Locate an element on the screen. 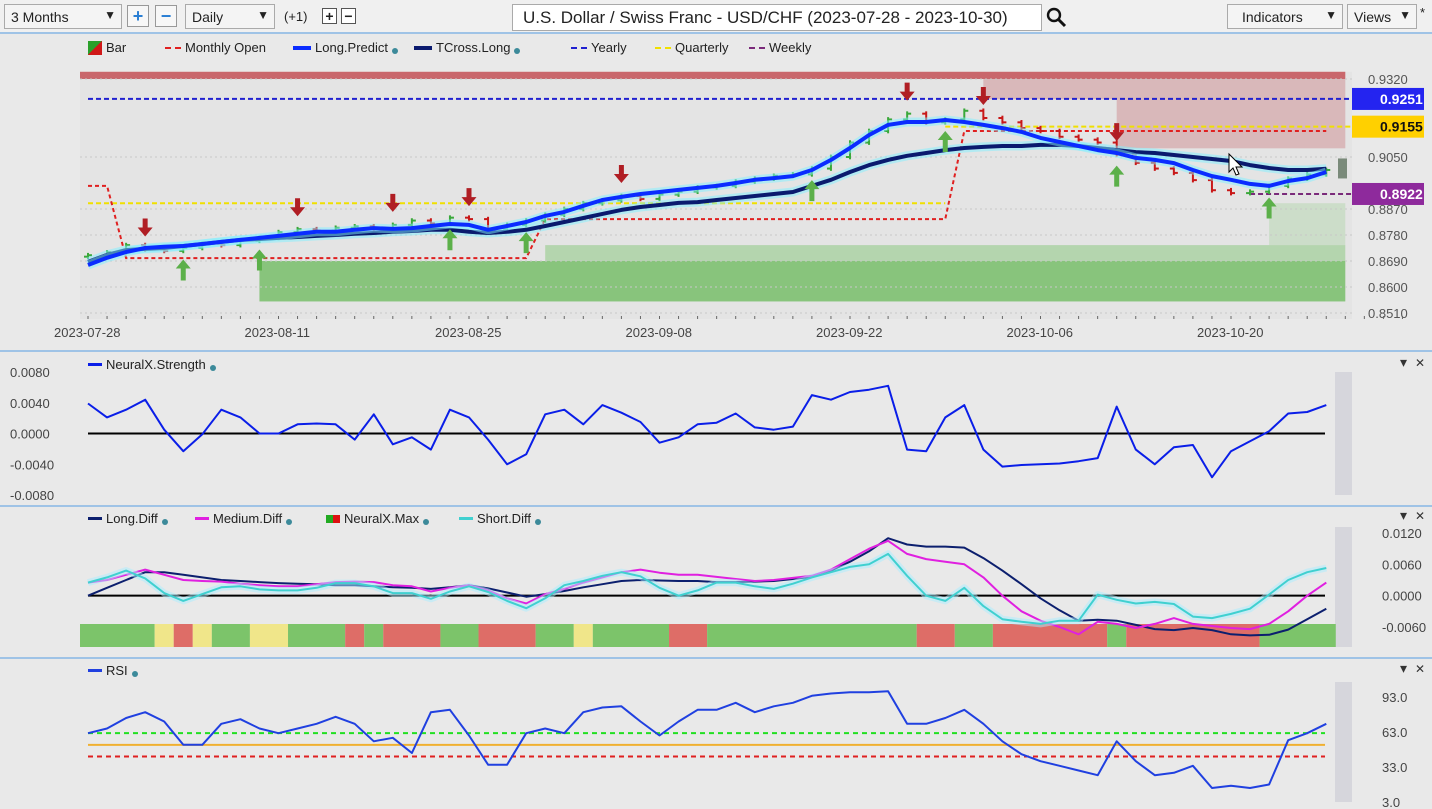  y-tick-label: 0.0120 is located at coordinates (1402, 533).